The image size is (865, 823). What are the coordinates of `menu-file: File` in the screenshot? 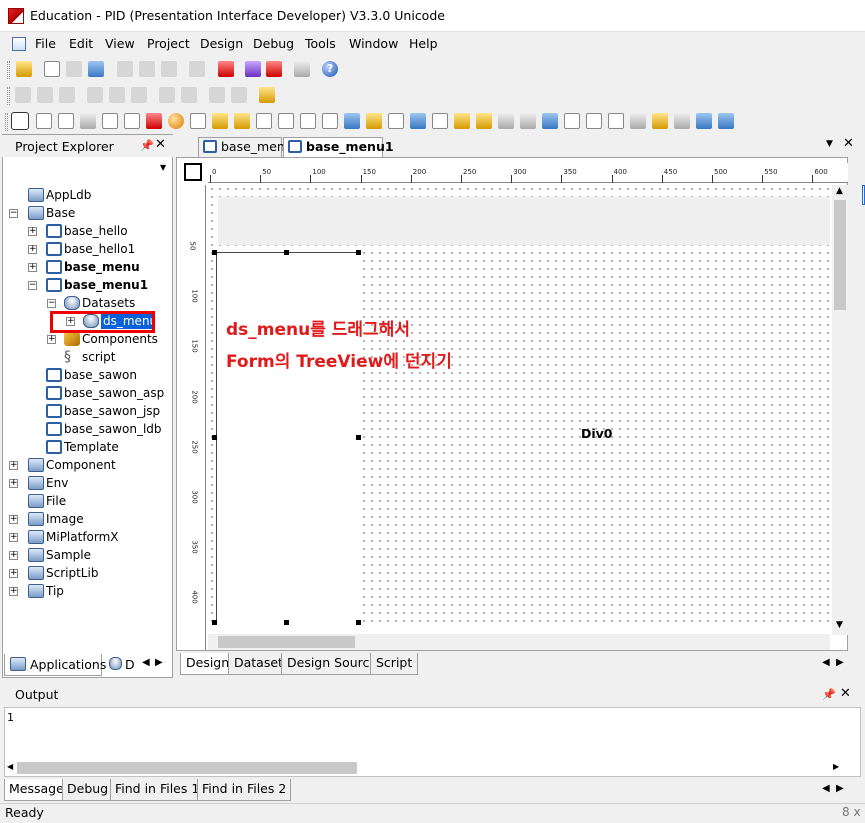 It's located at (45, 43).